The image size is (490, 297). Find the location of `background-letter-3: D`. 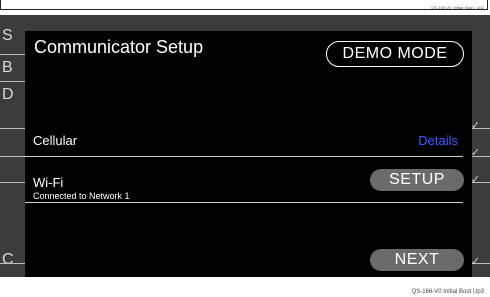

background-letter-3: D is located at coordinates (8, 94).